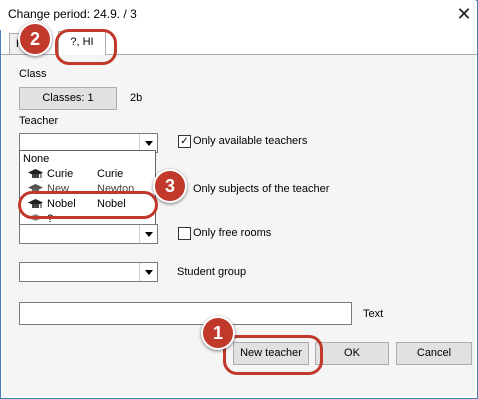 The width and height of the screenshot is (478, 399). Describe the element at coordinates (212, 272) in the screenshot. I see `student-group-label: Student group` at that location.